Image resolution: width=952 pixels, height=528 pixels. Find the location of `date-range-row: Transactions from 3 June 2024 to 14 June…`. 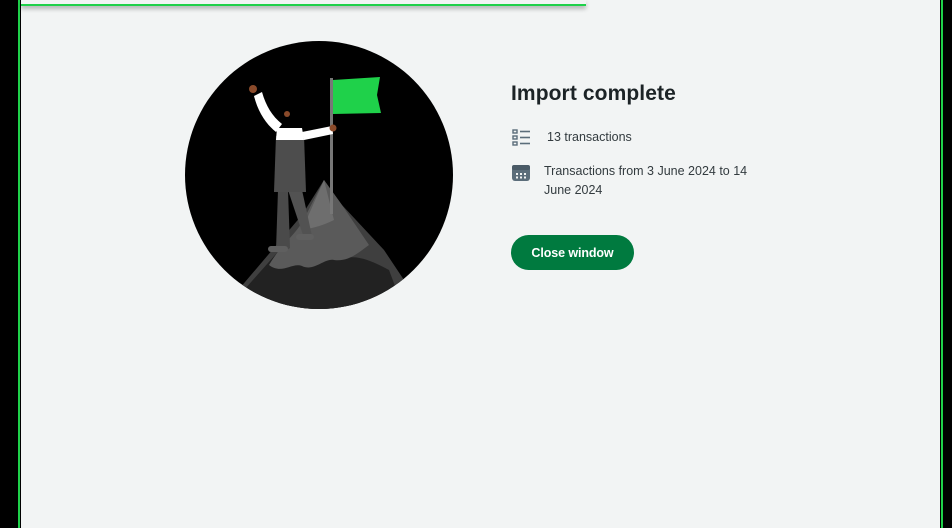

date-range-row: Transactions from 3 June 2024 to 14 June… is located at coordinates (641, 181).